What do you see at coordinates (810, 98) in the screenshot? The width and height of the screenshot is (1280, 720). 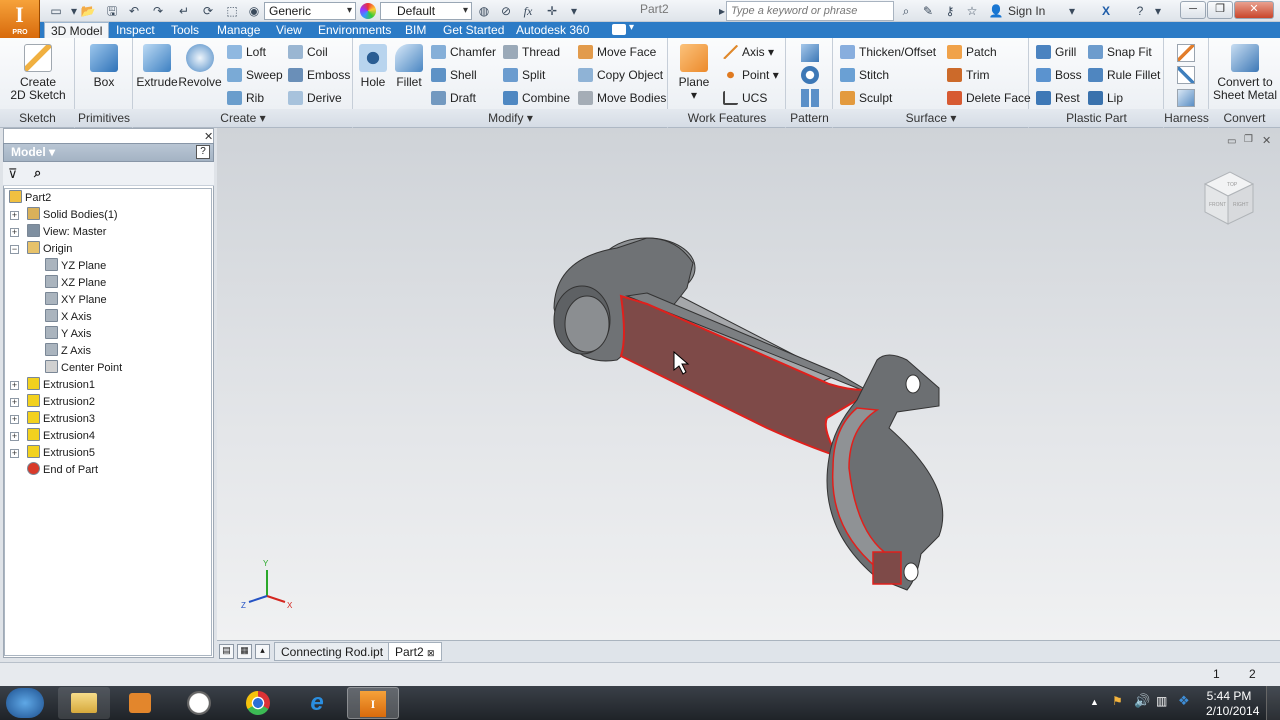 I see `mirror-icon` at bounding box center [810, 98].